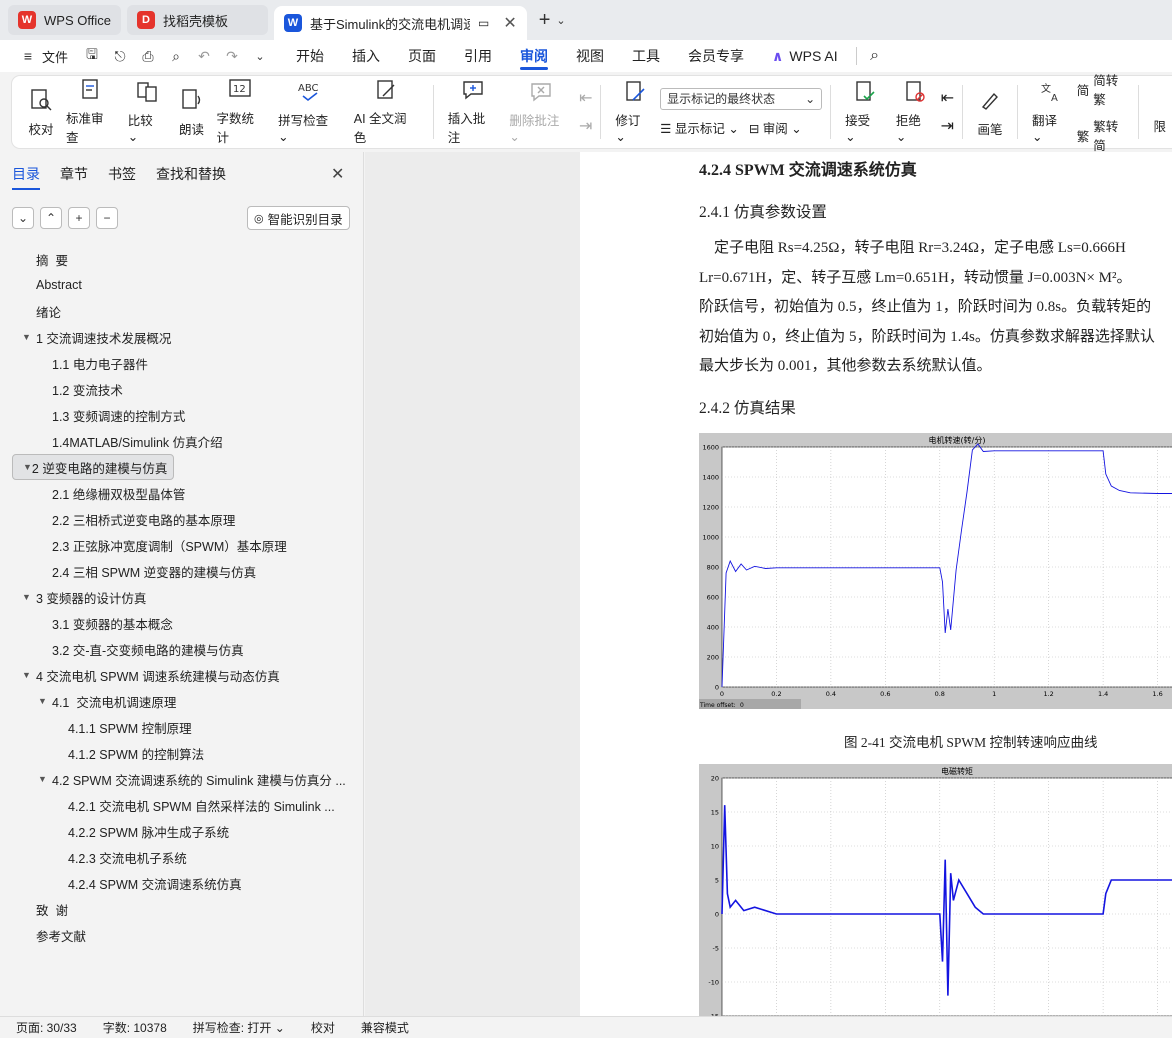  What do you see at coordinates (182, 753) in the screenshot?
I see `toc-item: 4.1.2 SPWM 的控制算法` at bounding box center [182, 753].